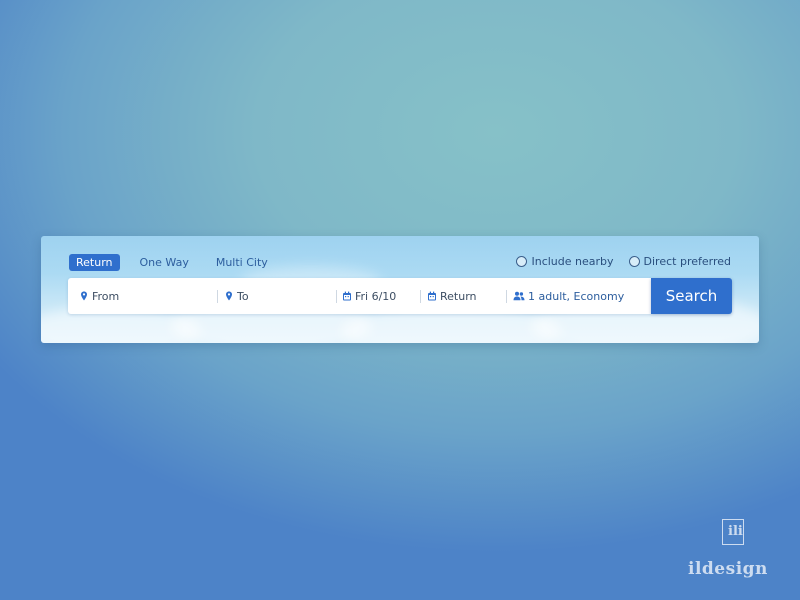 This screenshot has height=600, width=800. Describe the element at coordinates (458, 296) in the screenshot. I see `return-date-placeholder: Return` at that location.